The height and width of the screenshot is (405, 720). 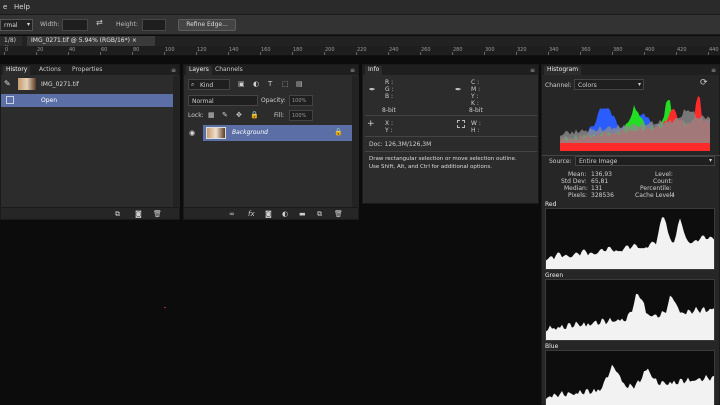 What do you see at coordinates (630, 243) in the screenshot?
I see `red-histogram-shape` at bounding box center [630, 243].